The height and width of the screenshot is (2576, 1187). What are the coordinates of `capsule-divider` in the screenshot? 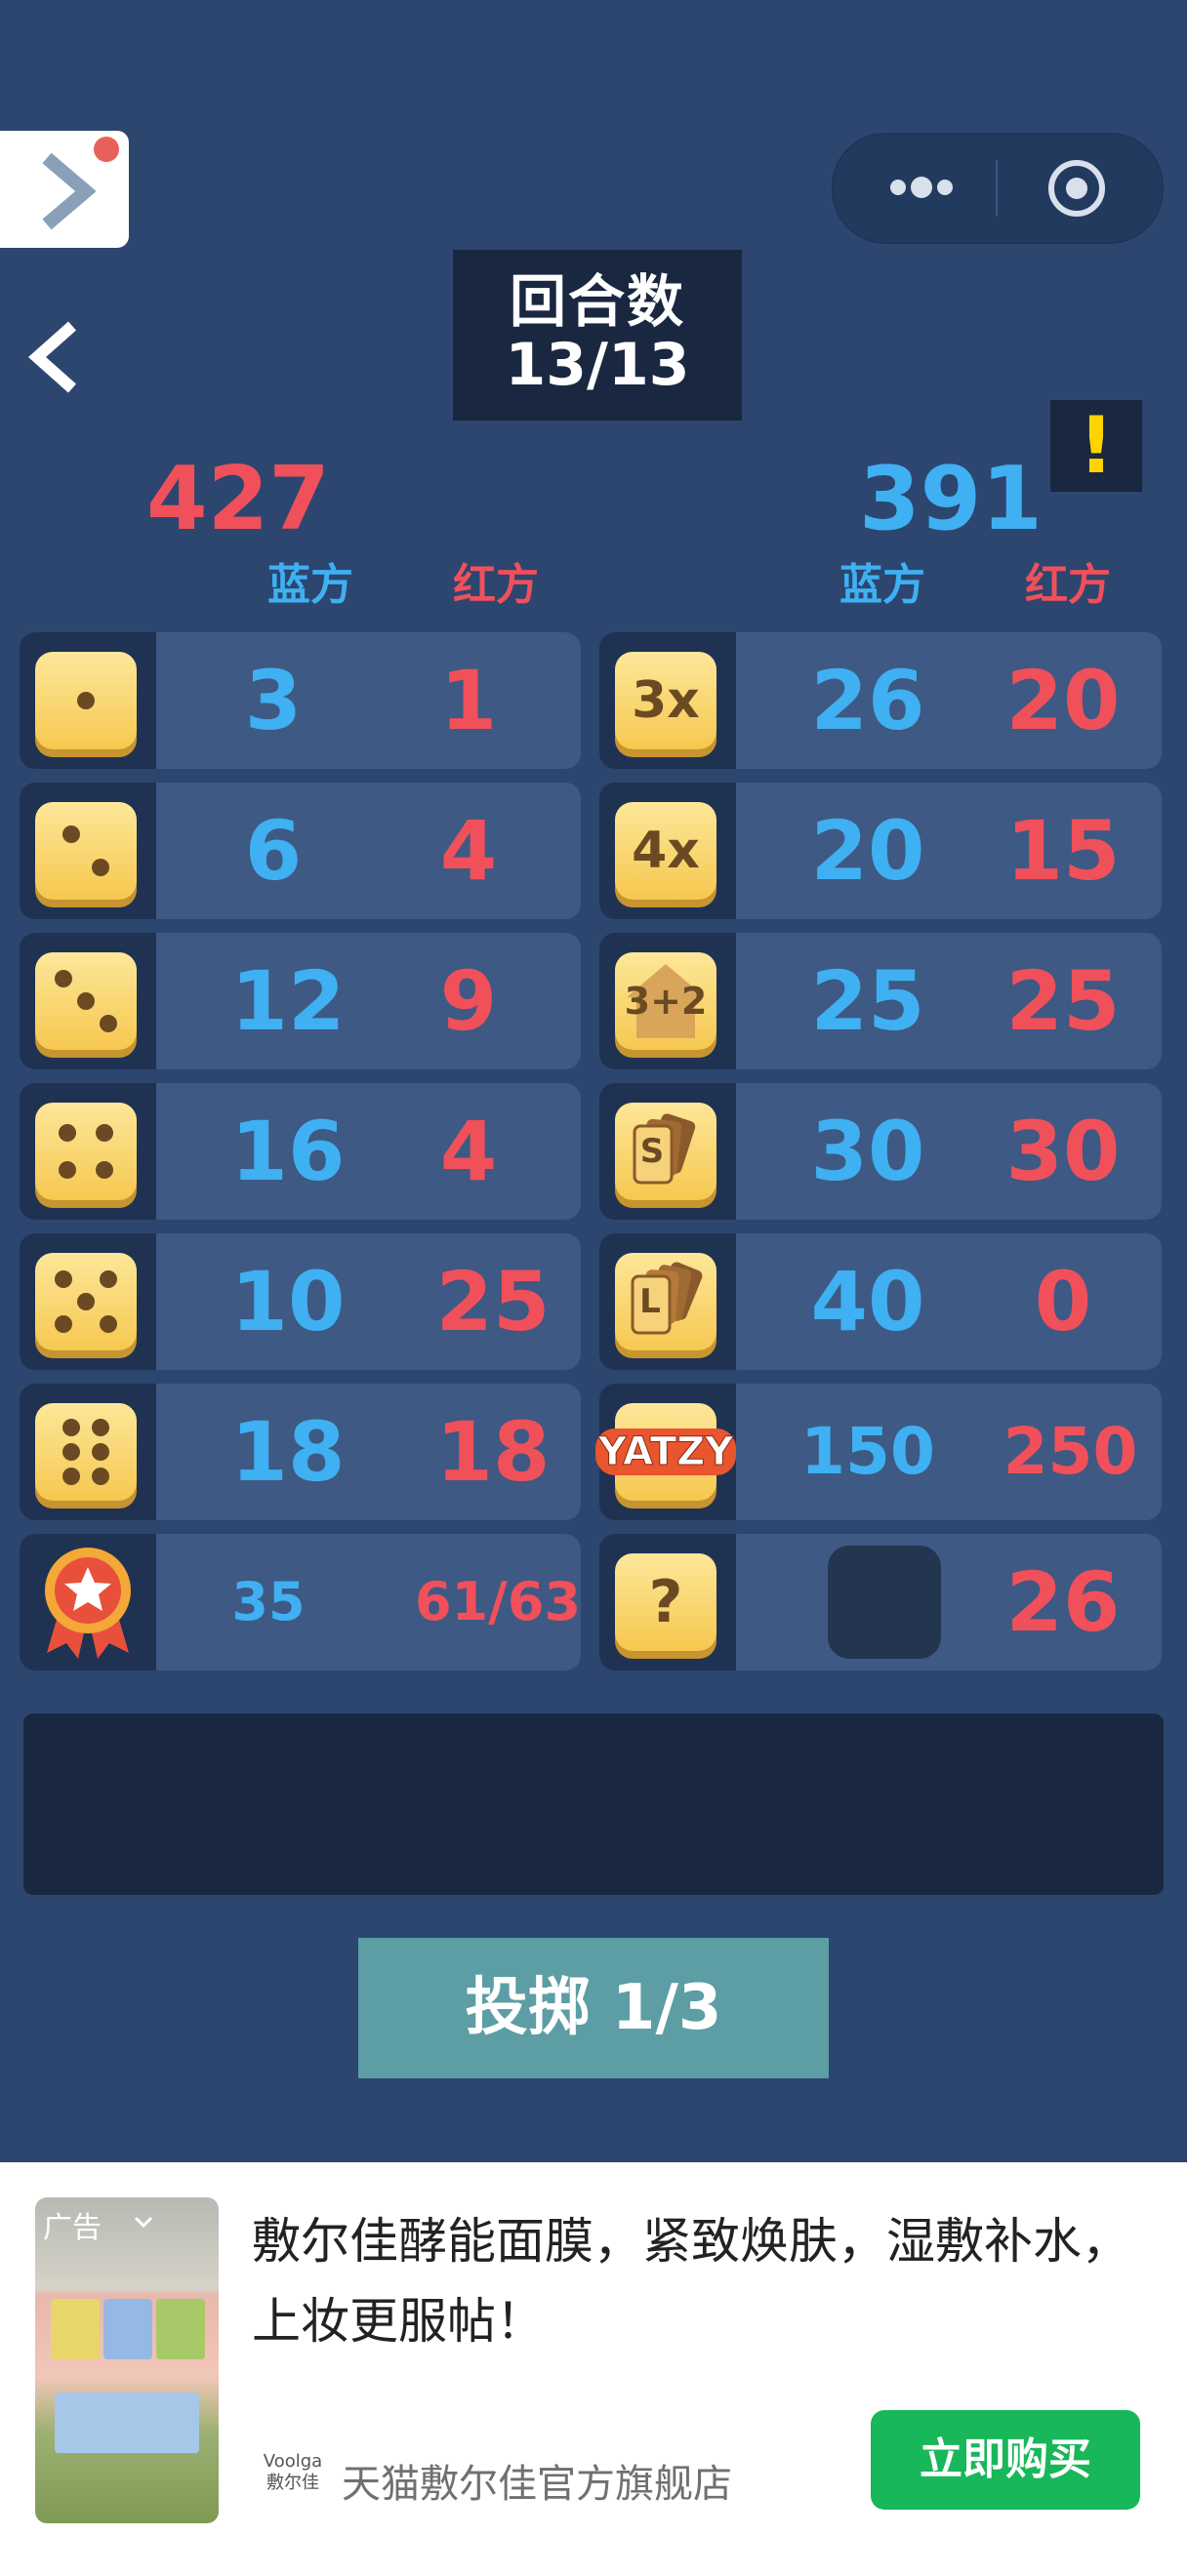 It's located at (997, 188).